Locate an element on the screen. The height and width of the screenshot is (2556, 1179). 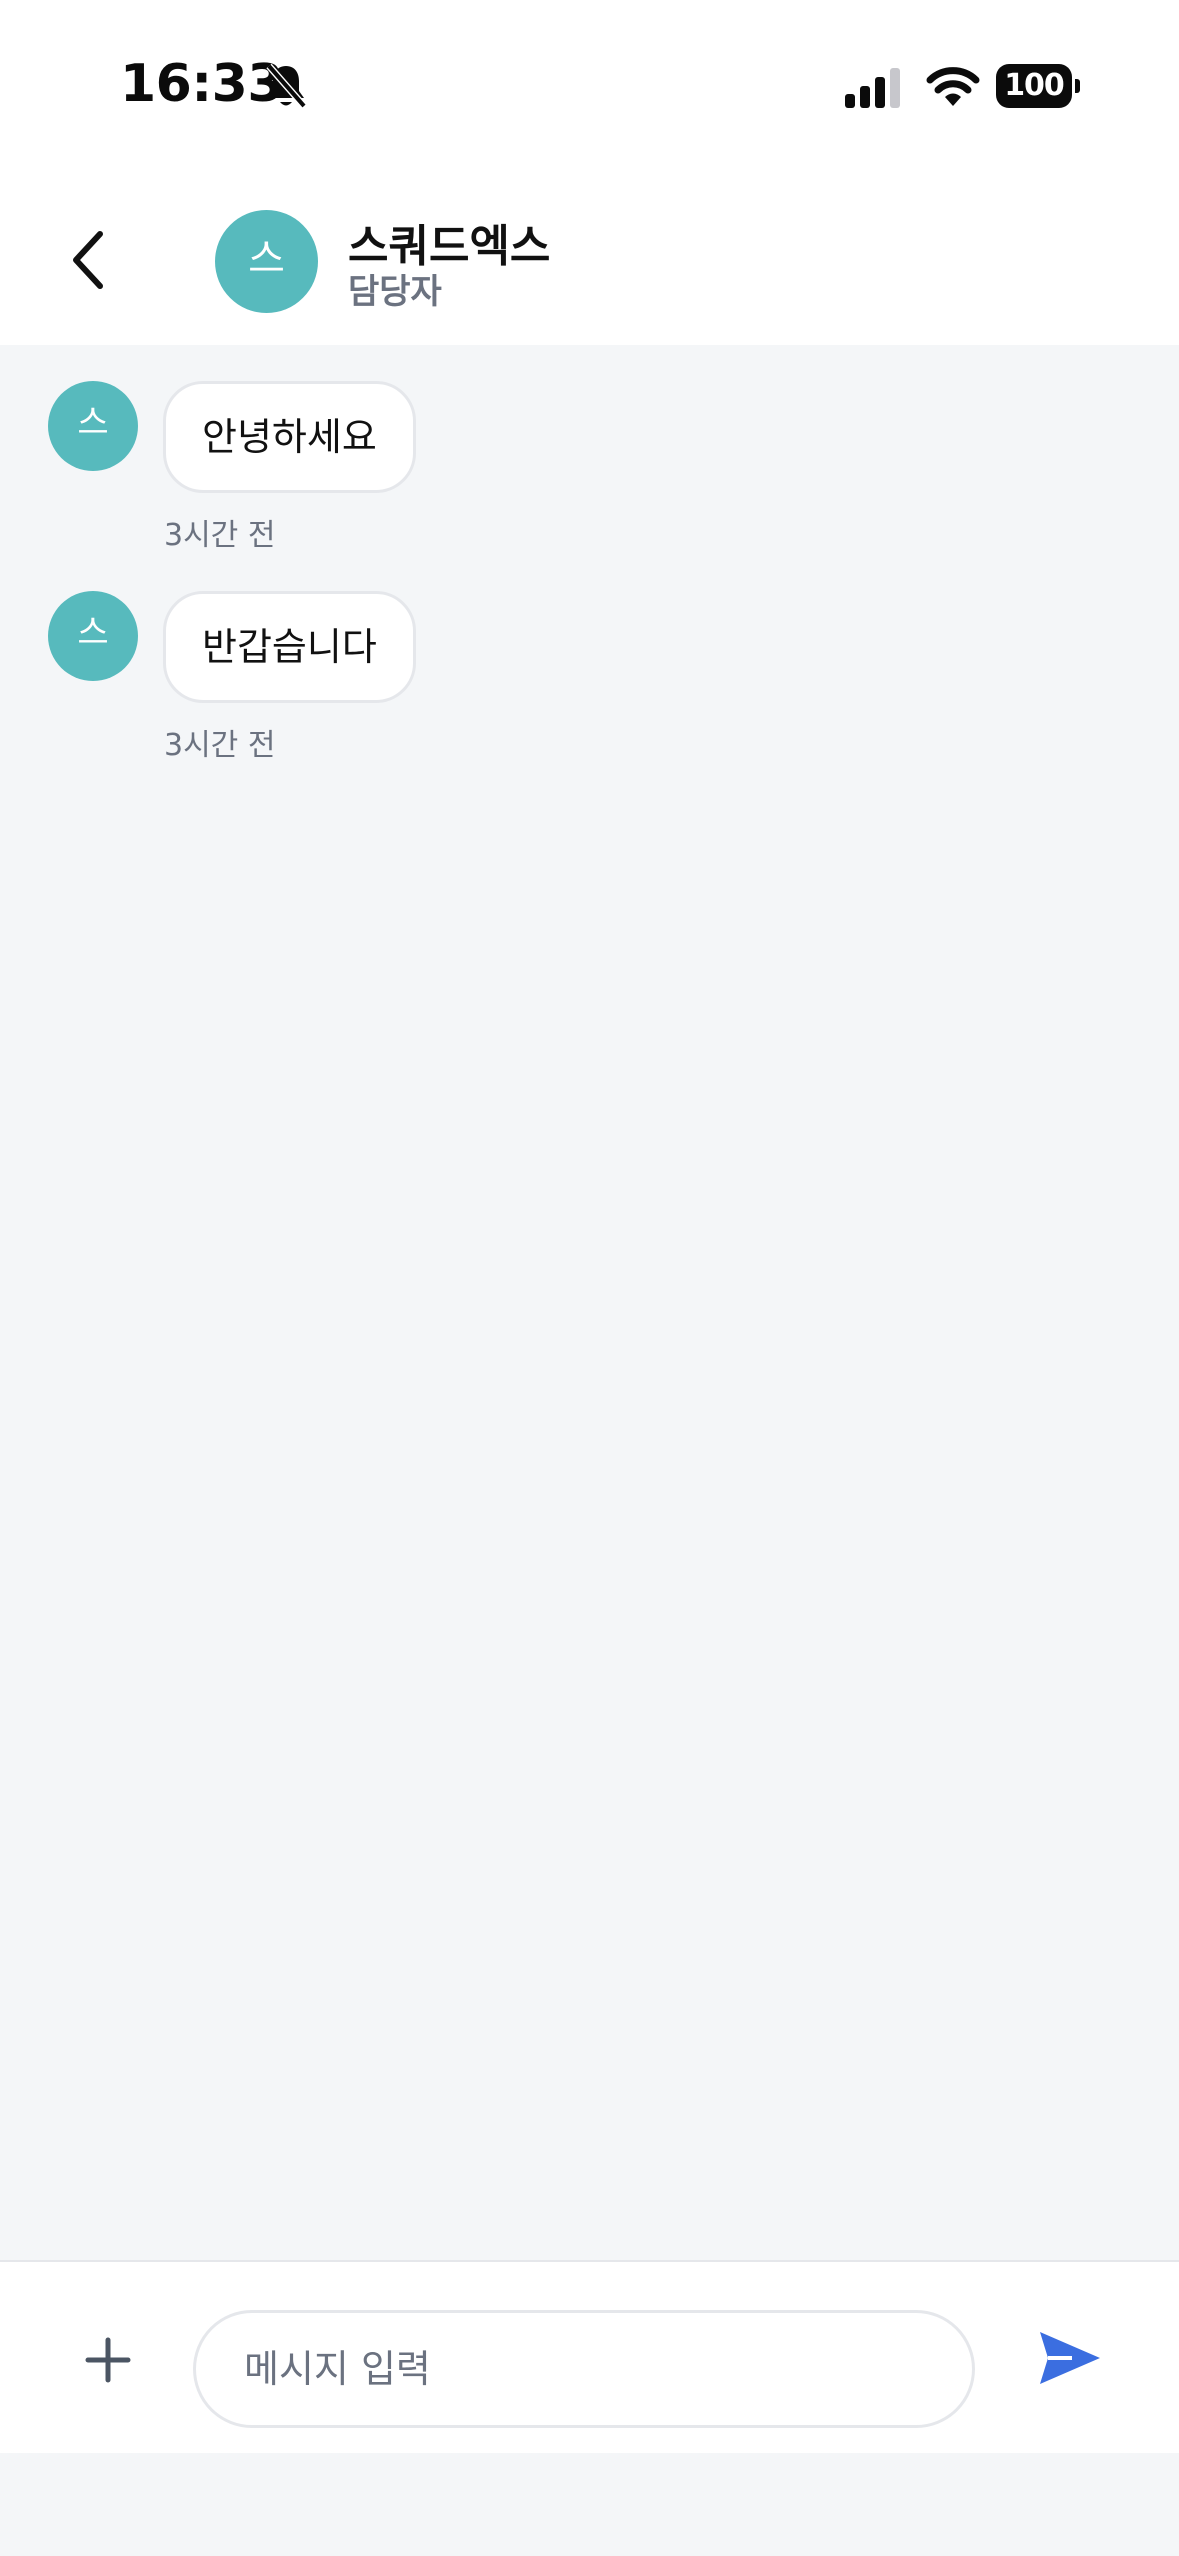
send-icon is located at coordinates (1070, 2358).